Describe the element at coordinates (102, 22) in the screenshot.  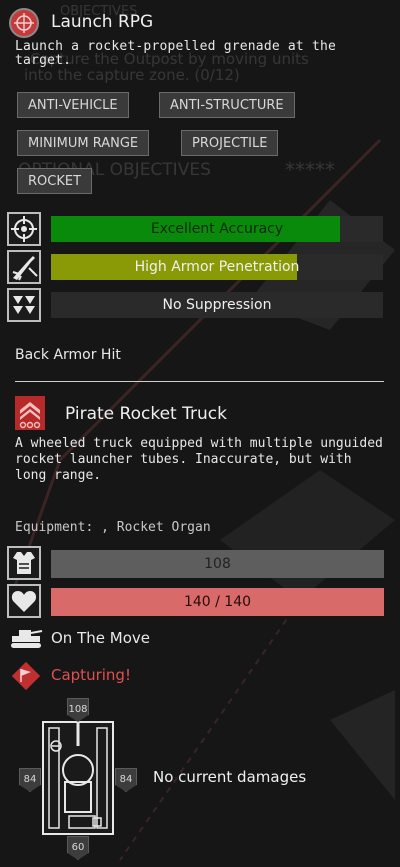
I see `weapon-title: Launch RPG` at that location.